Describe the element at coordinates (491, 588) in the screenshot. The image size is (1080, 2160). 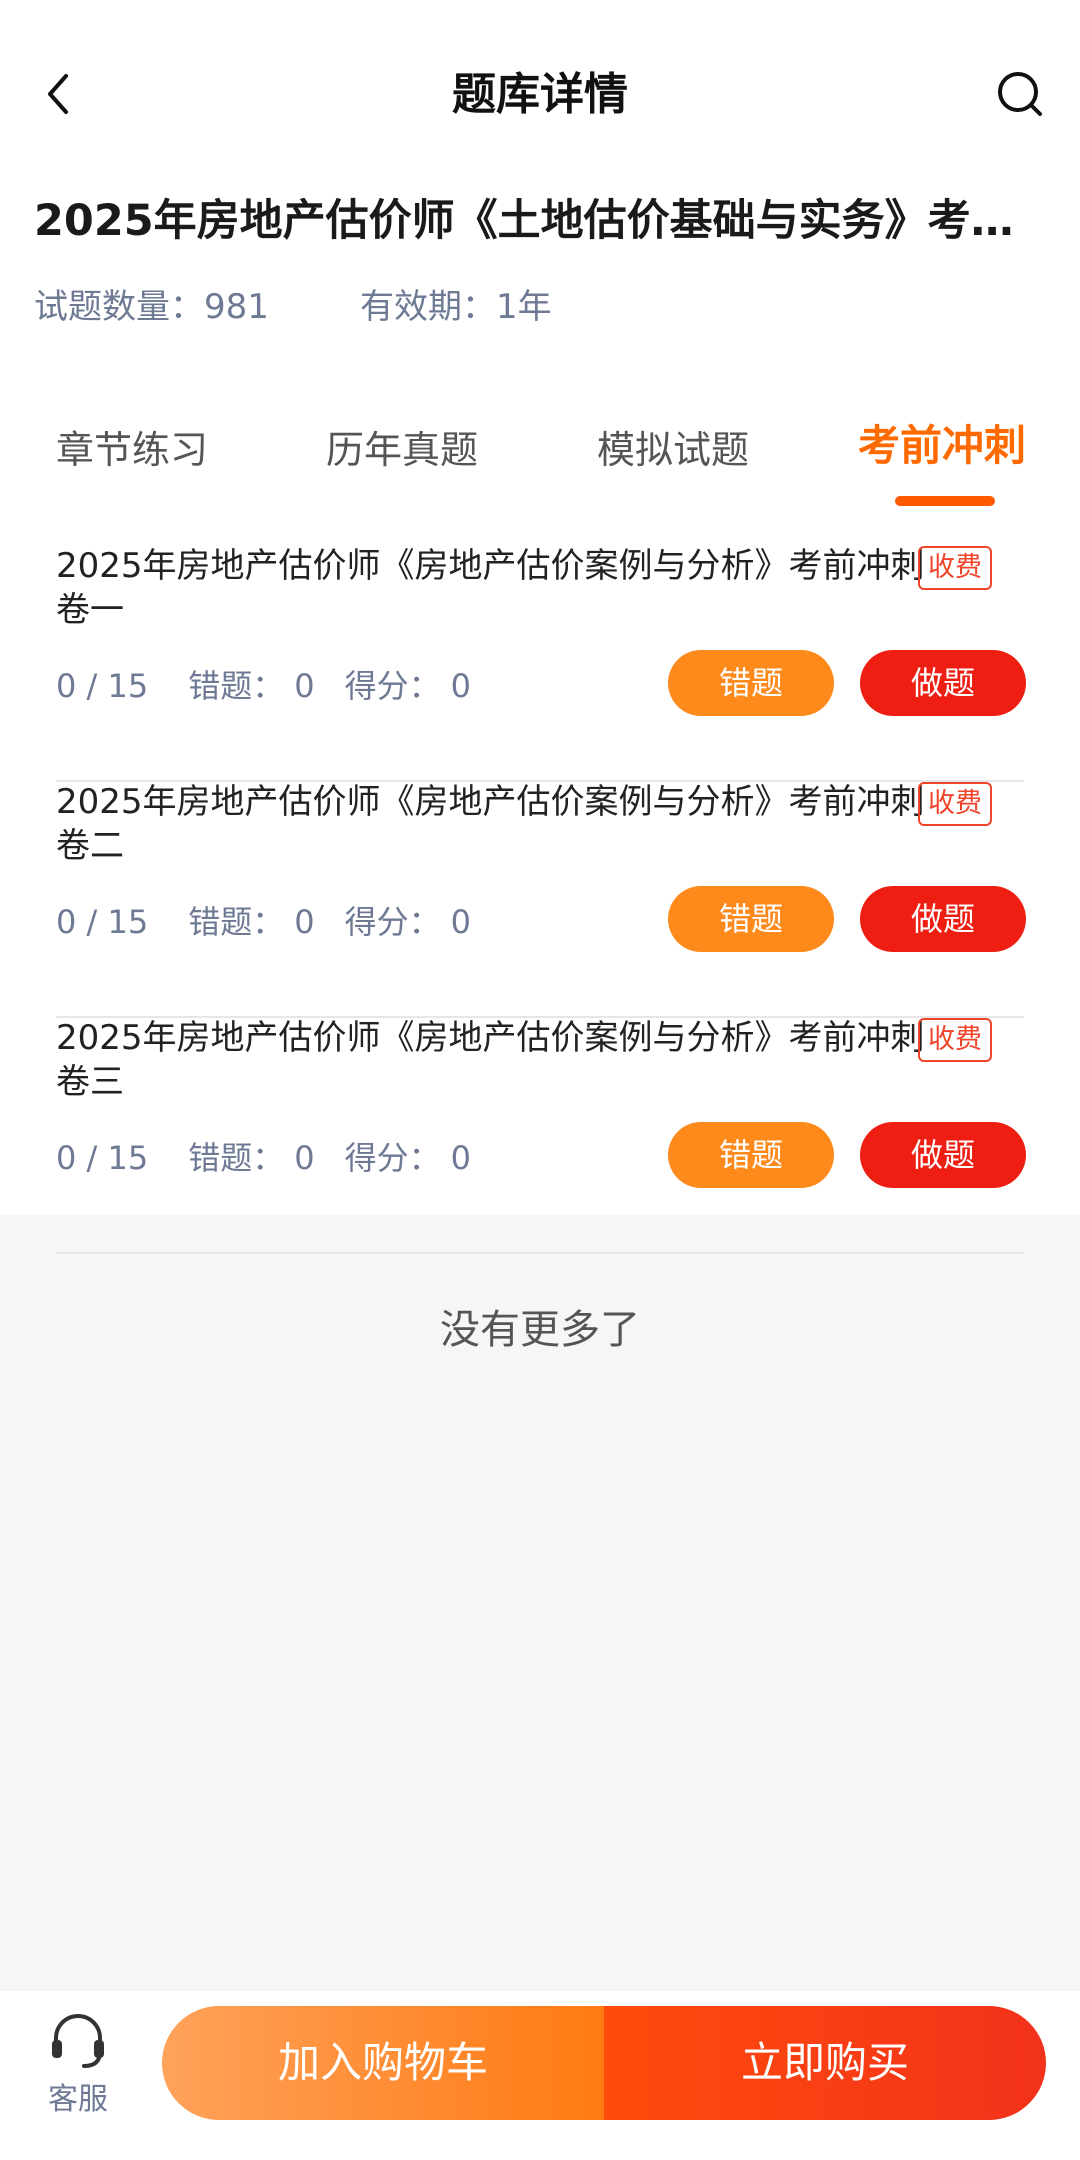
I see `paper-title: 2025年房地产估价师《房地产估价案例与分析》考前冲刺卷一` at that location.